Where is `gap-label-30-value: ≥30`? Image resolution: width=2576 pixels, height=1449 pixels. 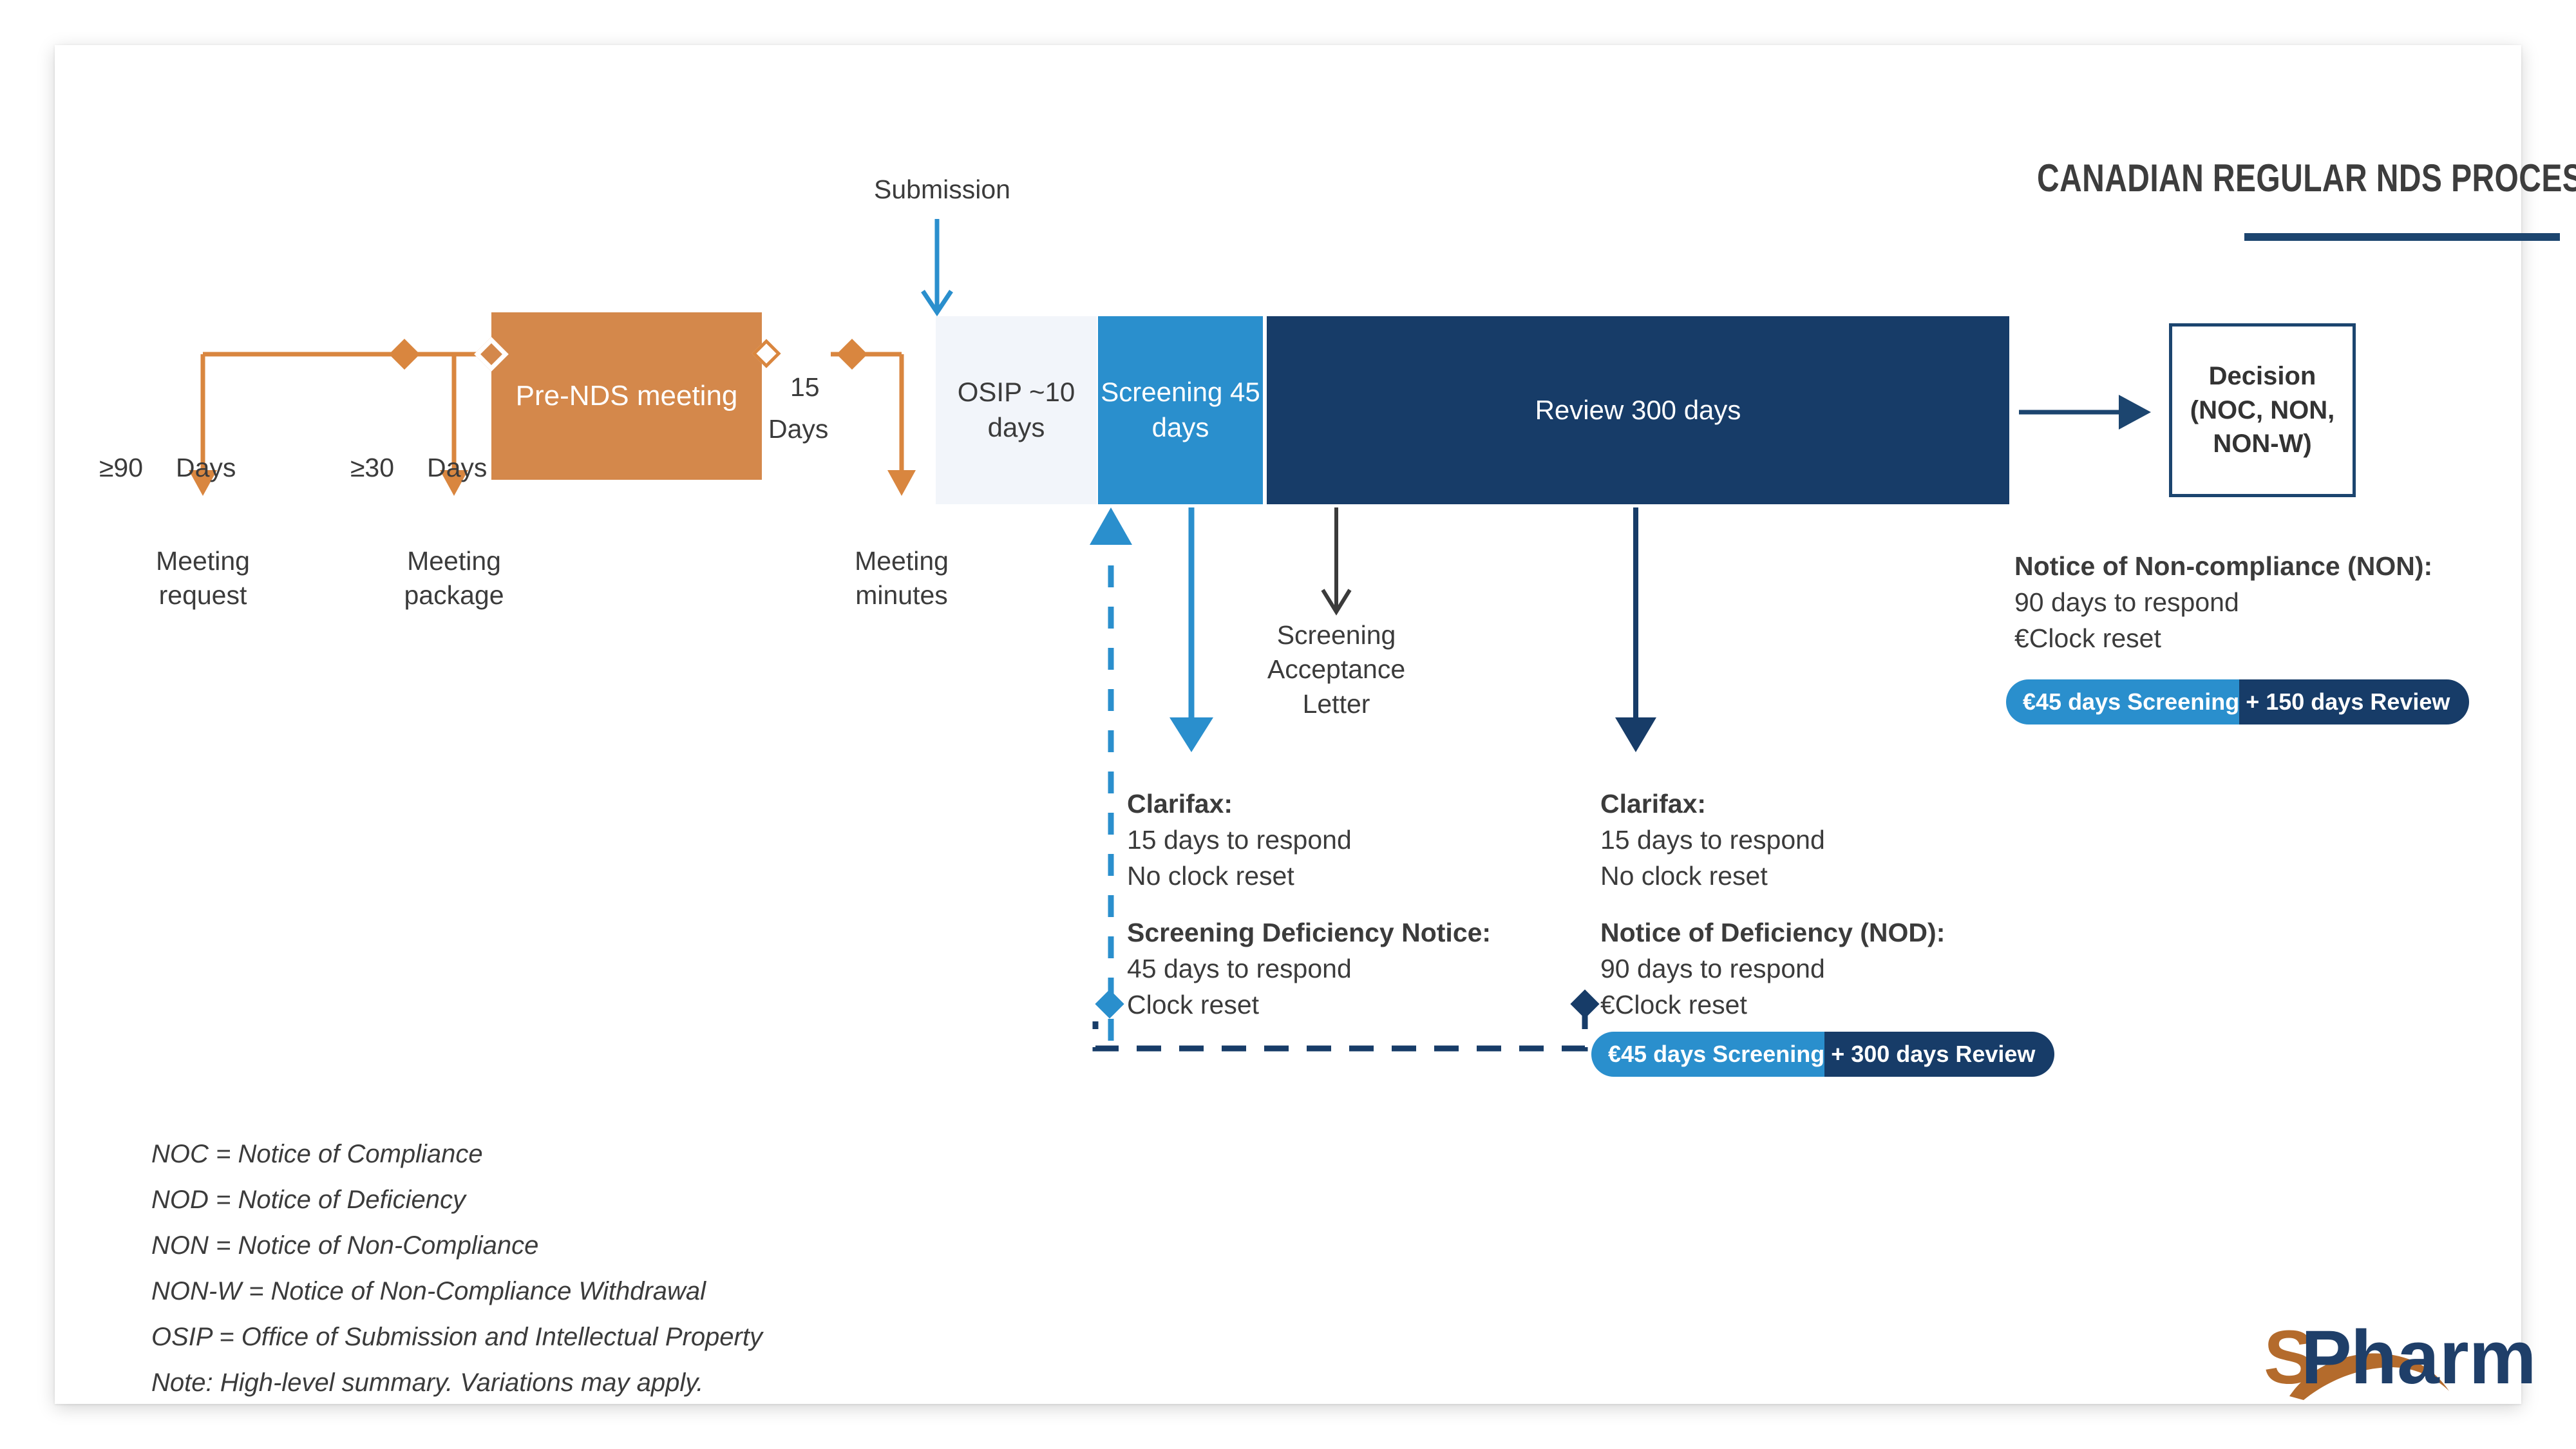 gap-label-30-value: ≥30 is located at coordinates (372, 467).